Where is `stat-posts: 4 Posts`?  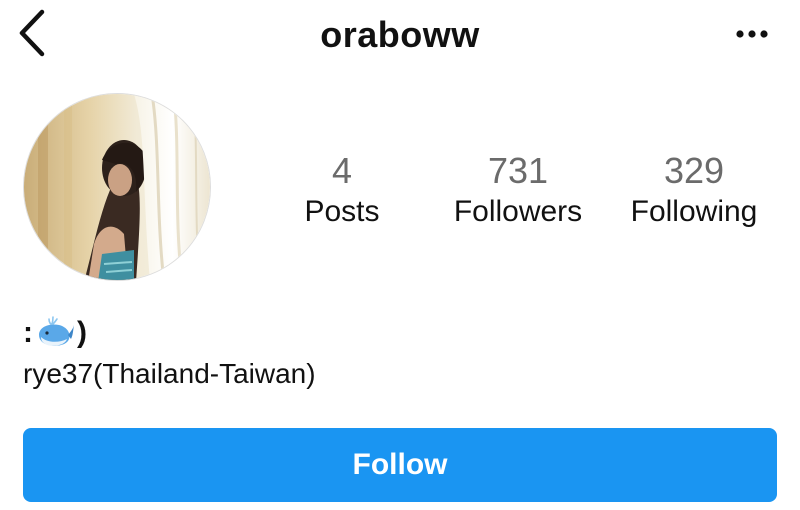
stat-posts: 4 Posts is located at coordinates (342, 191).